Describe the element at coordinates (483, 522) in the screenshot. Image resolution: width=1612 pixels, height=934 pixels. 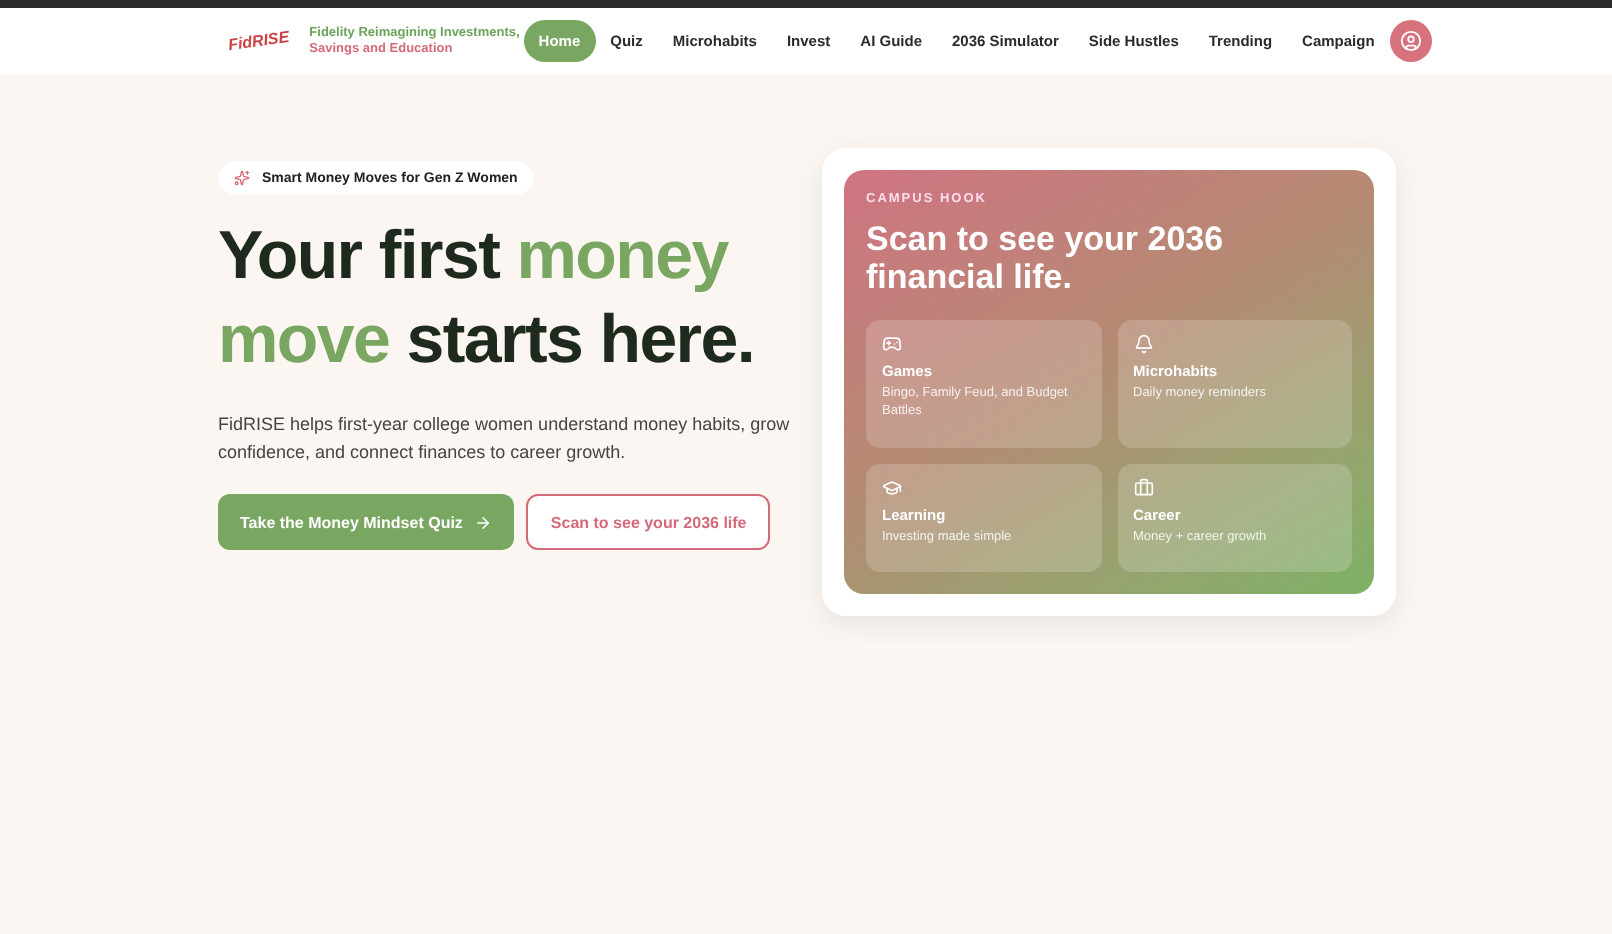
I see `arrow-right-icon` at that location.